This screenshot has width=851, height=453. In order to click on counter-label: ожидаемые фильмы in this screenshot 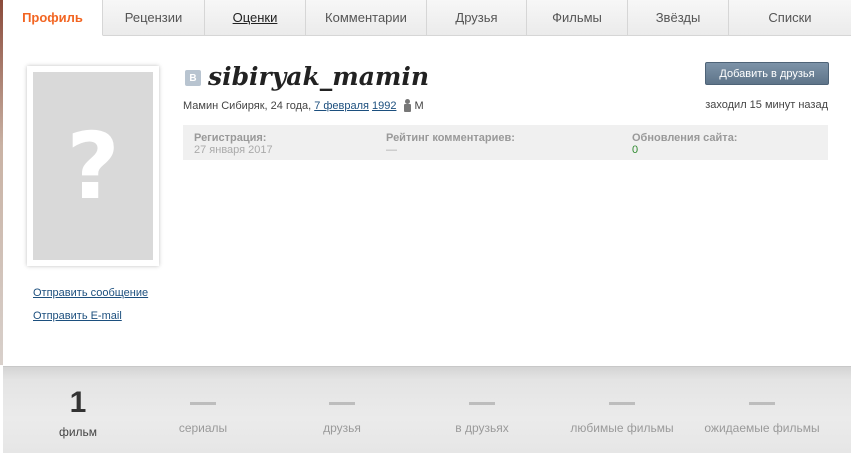, I will do `click(762, 428)`.